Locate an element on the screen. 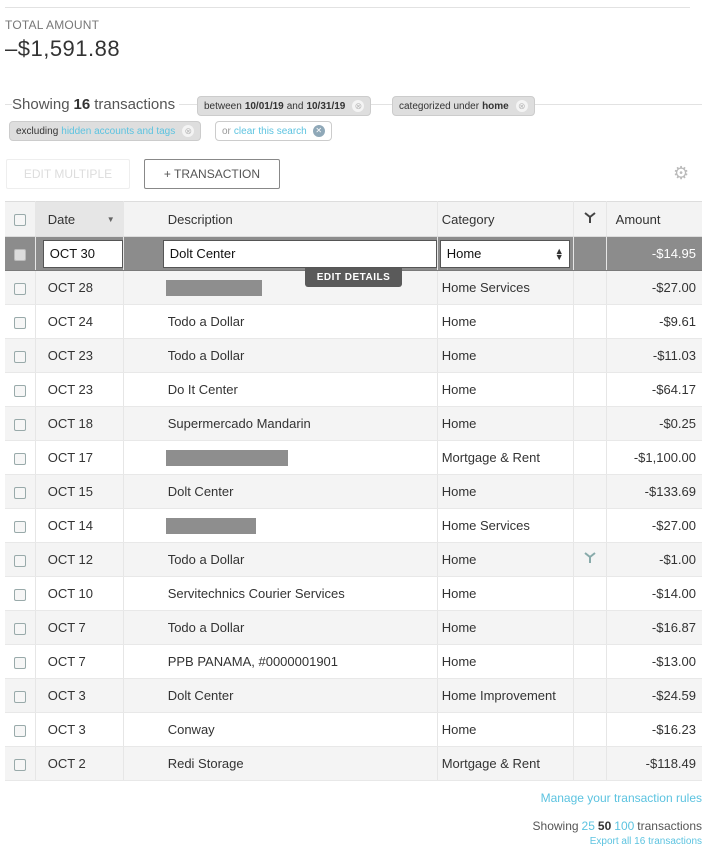  table-row-editing: OCT 30 Dolt Center Home ▲ ▼ -$14.95 is located at coordinates (353, 253).